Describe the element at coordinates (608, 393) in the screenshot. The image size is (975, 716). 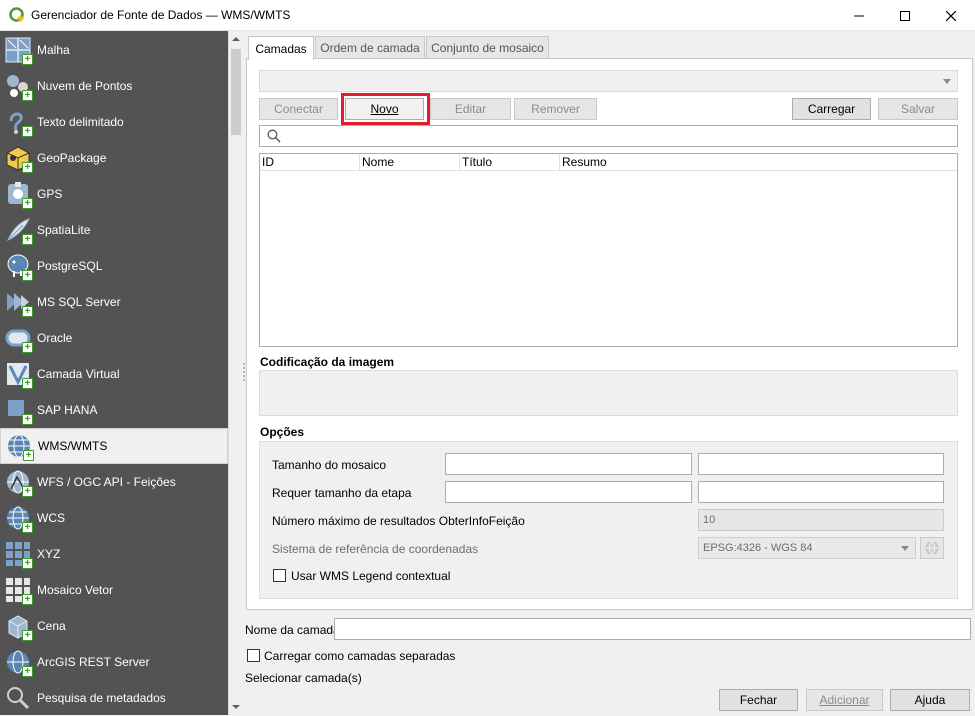
I see `image-encoding-box` at that location.